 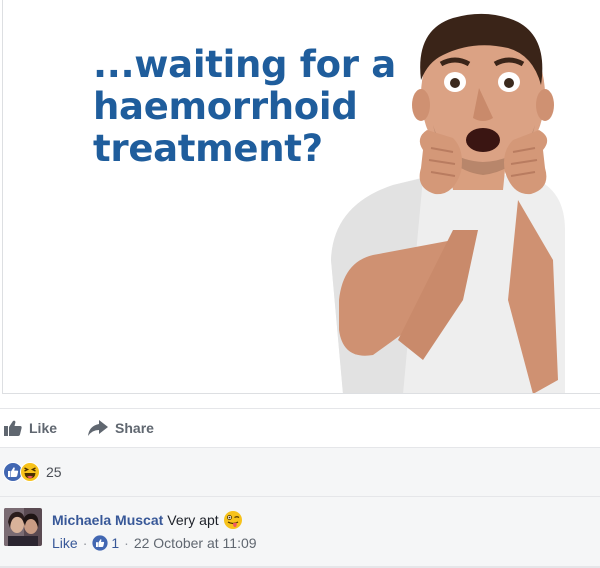 What do you see at coordinates (107, 520) in the screenshot?
I see `comment-author: Michaela Muscat` at bounding box center [107, 520].